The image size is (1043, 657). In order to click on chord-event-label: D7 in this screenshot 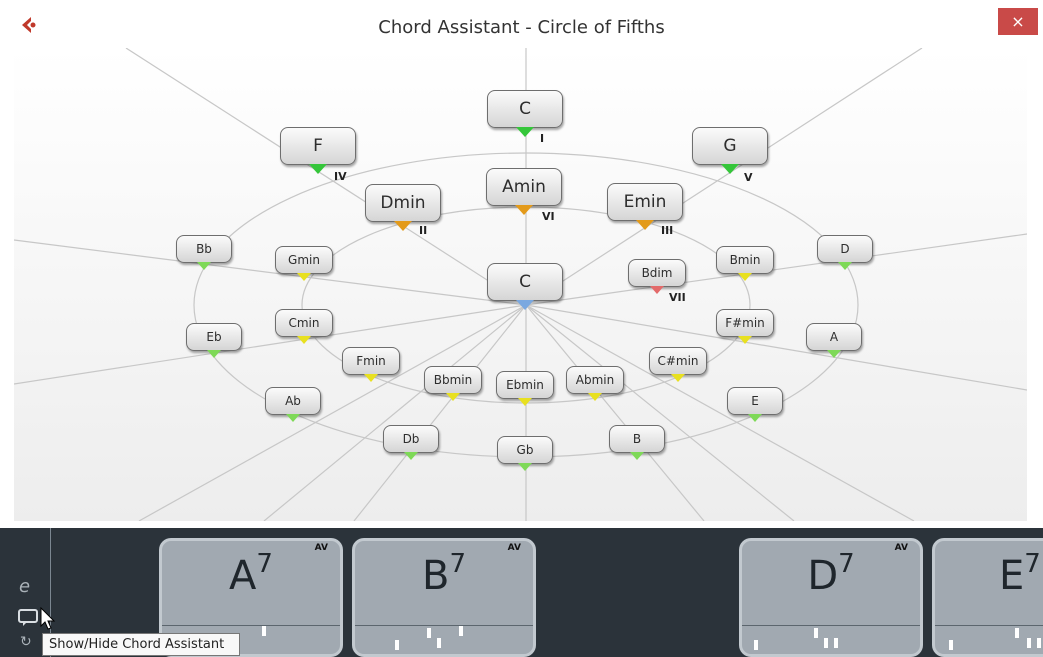, I will do `click(831, 574)`.